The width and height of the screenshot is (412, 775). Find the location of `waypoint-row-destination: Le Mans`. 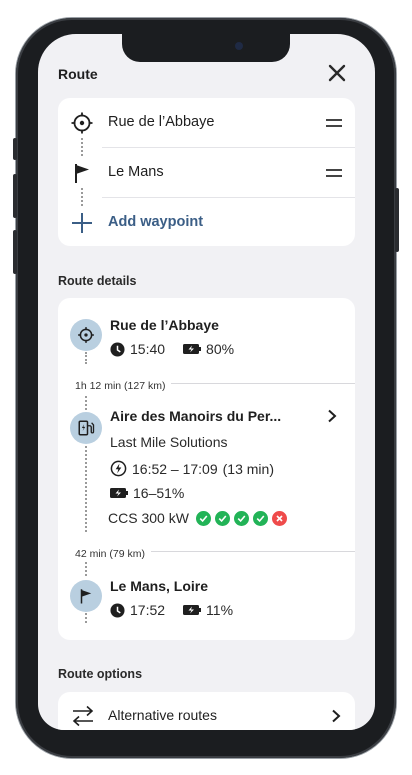

waypoint-row-destination: Le Mans is located at coordinates (206, 173).